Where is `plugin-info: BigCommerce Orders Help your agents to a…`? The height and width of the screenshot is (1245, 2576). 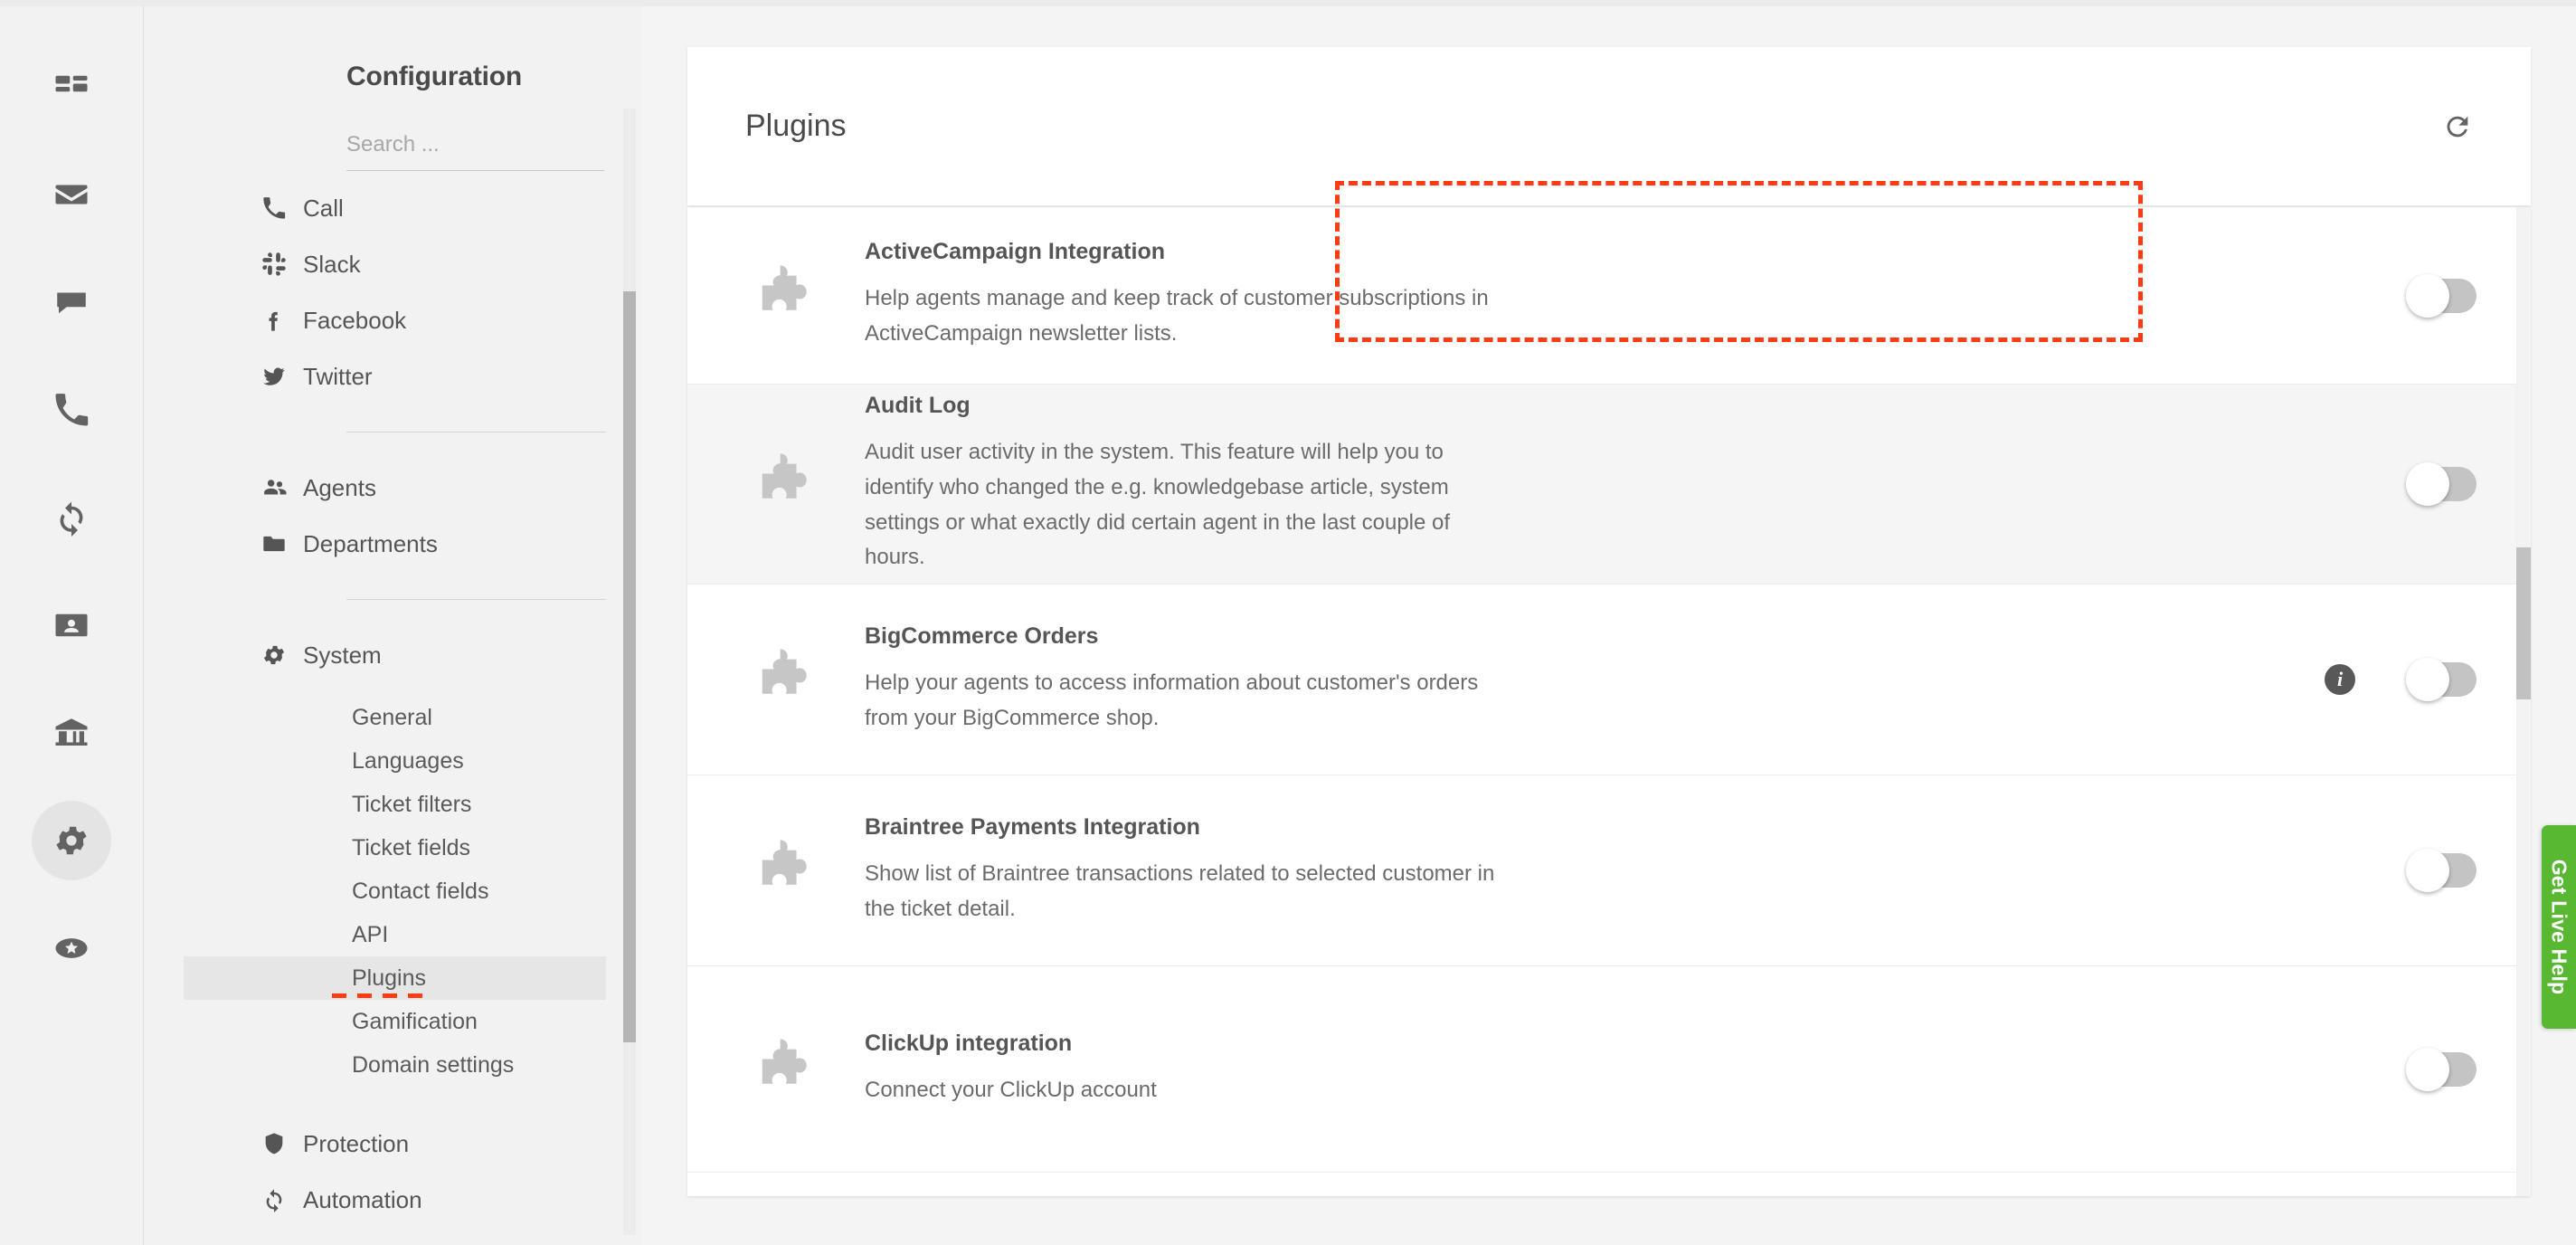 plugin-info: BigCommerce Orders Help your agents to a… is located at coordinates (1584, 680).